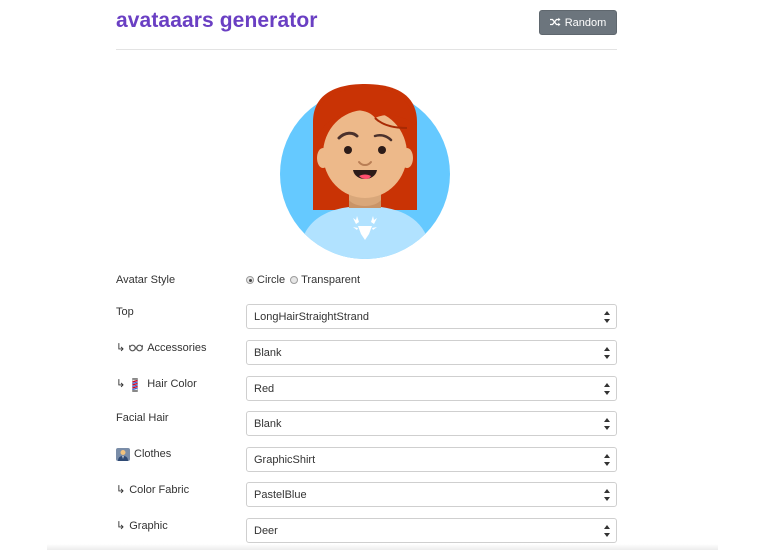  I want to click on top-select: LongHairStraightStrand, so click(431, 316).